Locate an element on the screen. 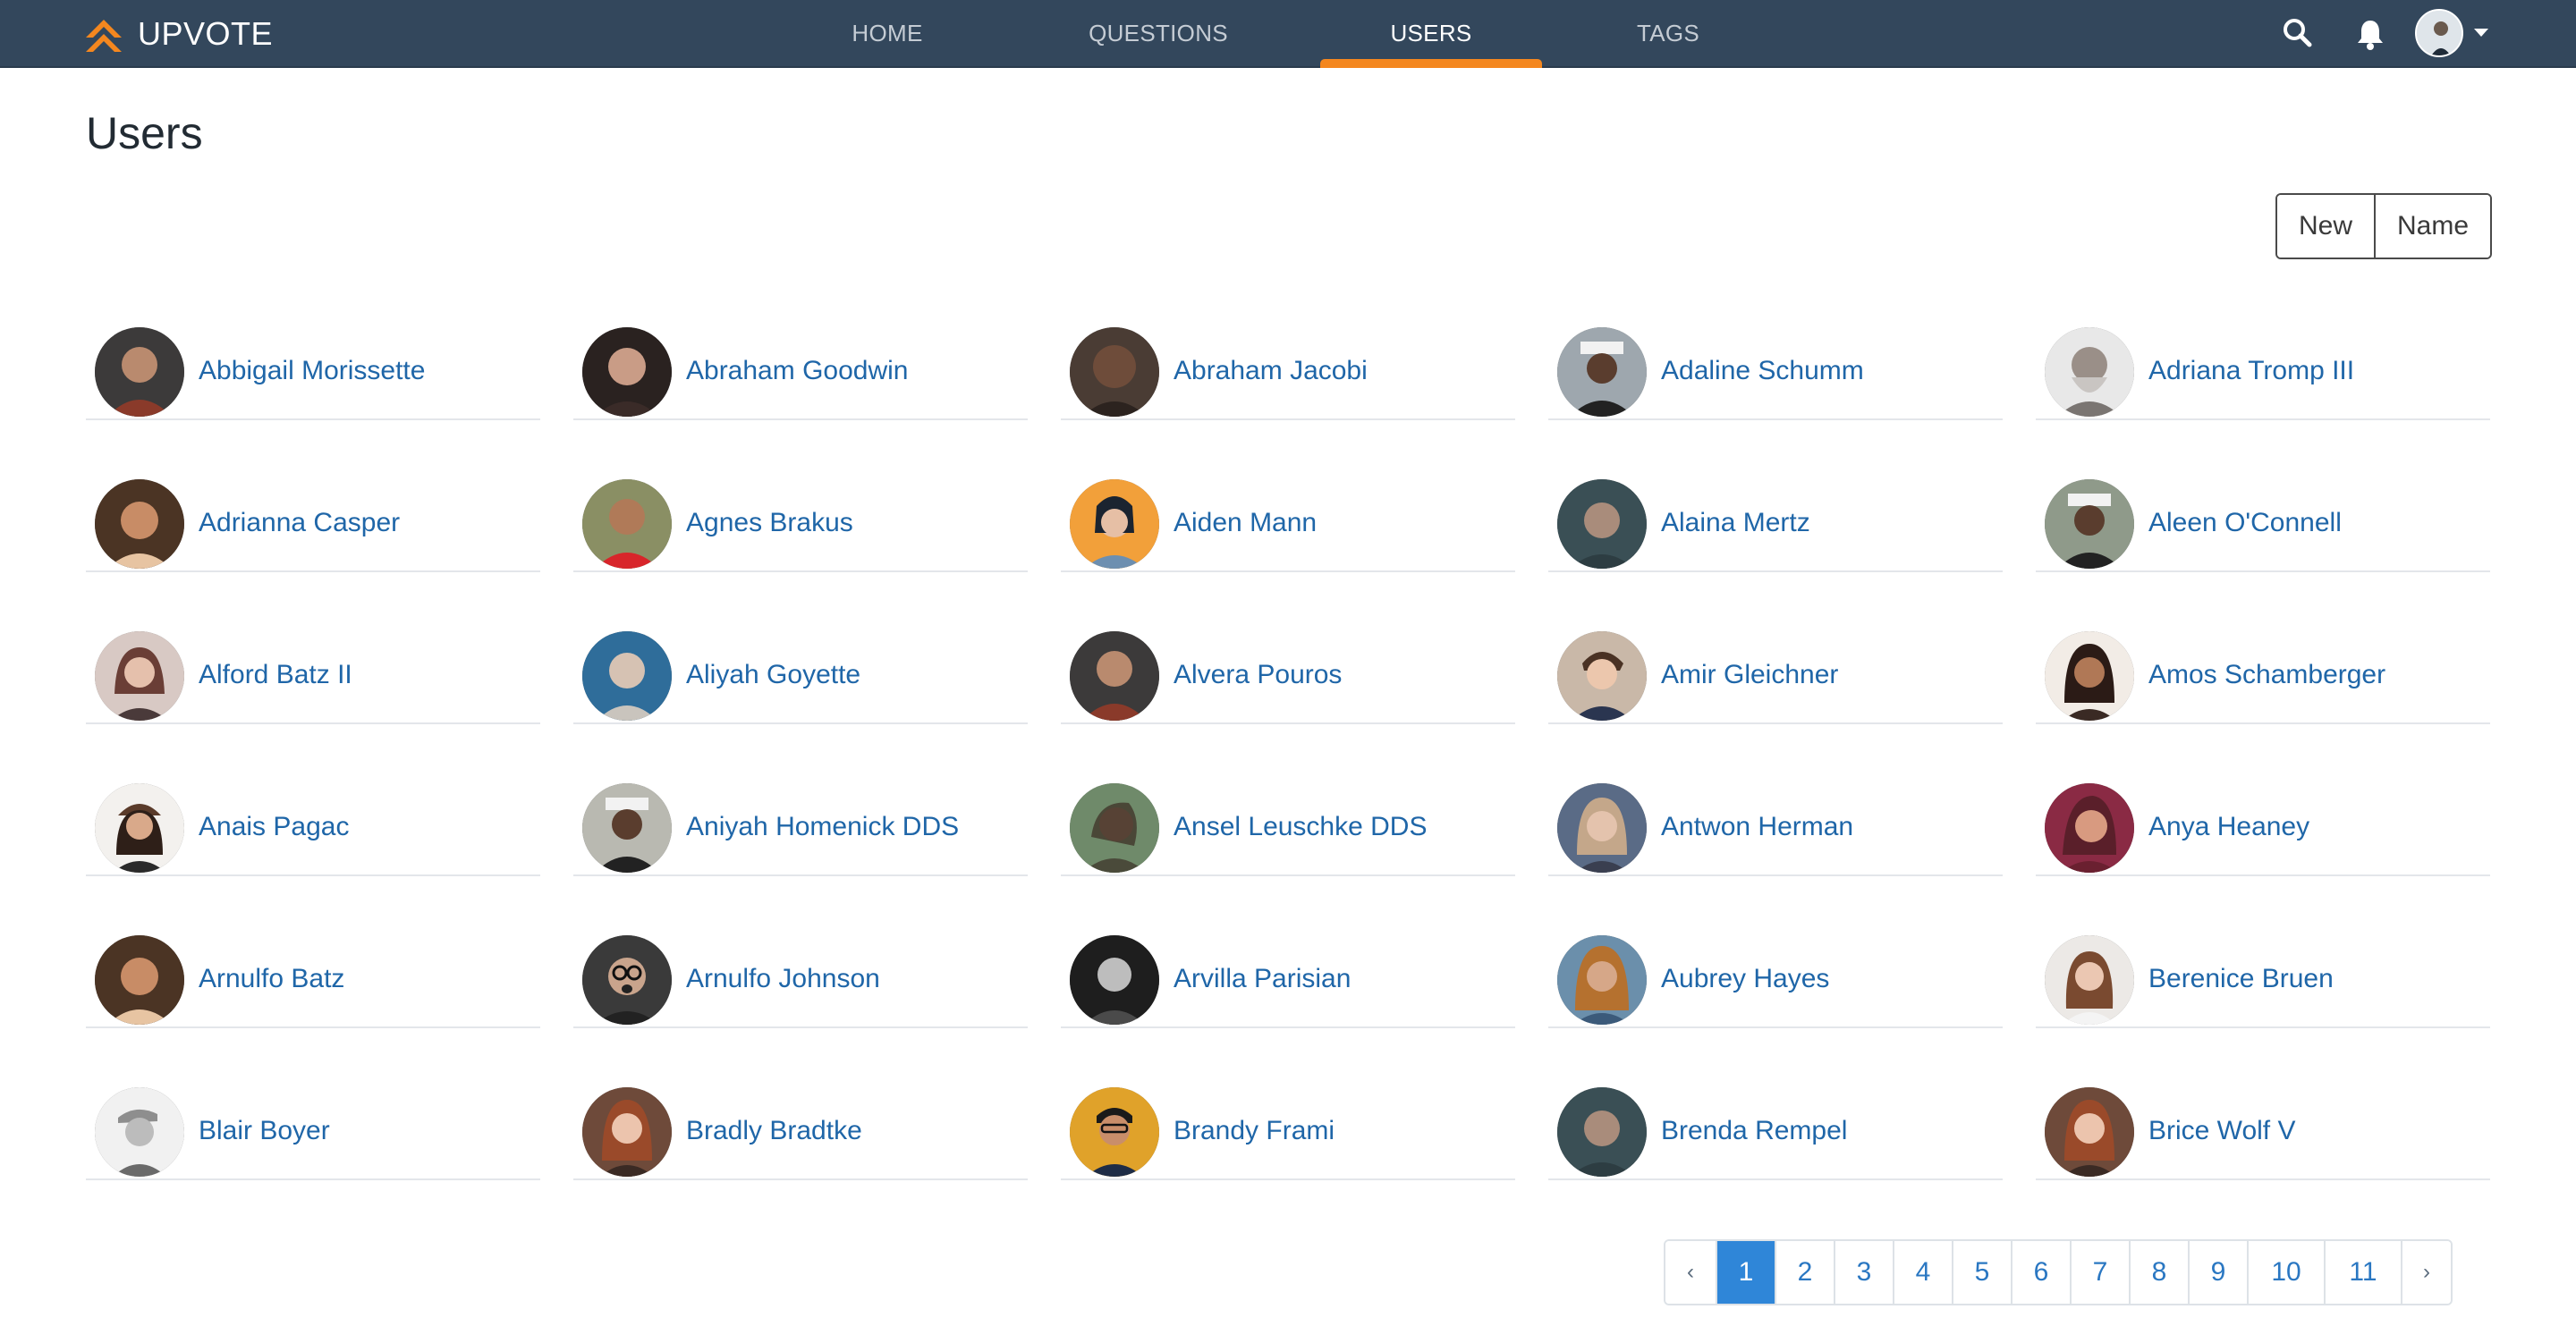 The image size is (2576, 1343). user-card: Alaina Mertz is located at coordinates (1775, 516).